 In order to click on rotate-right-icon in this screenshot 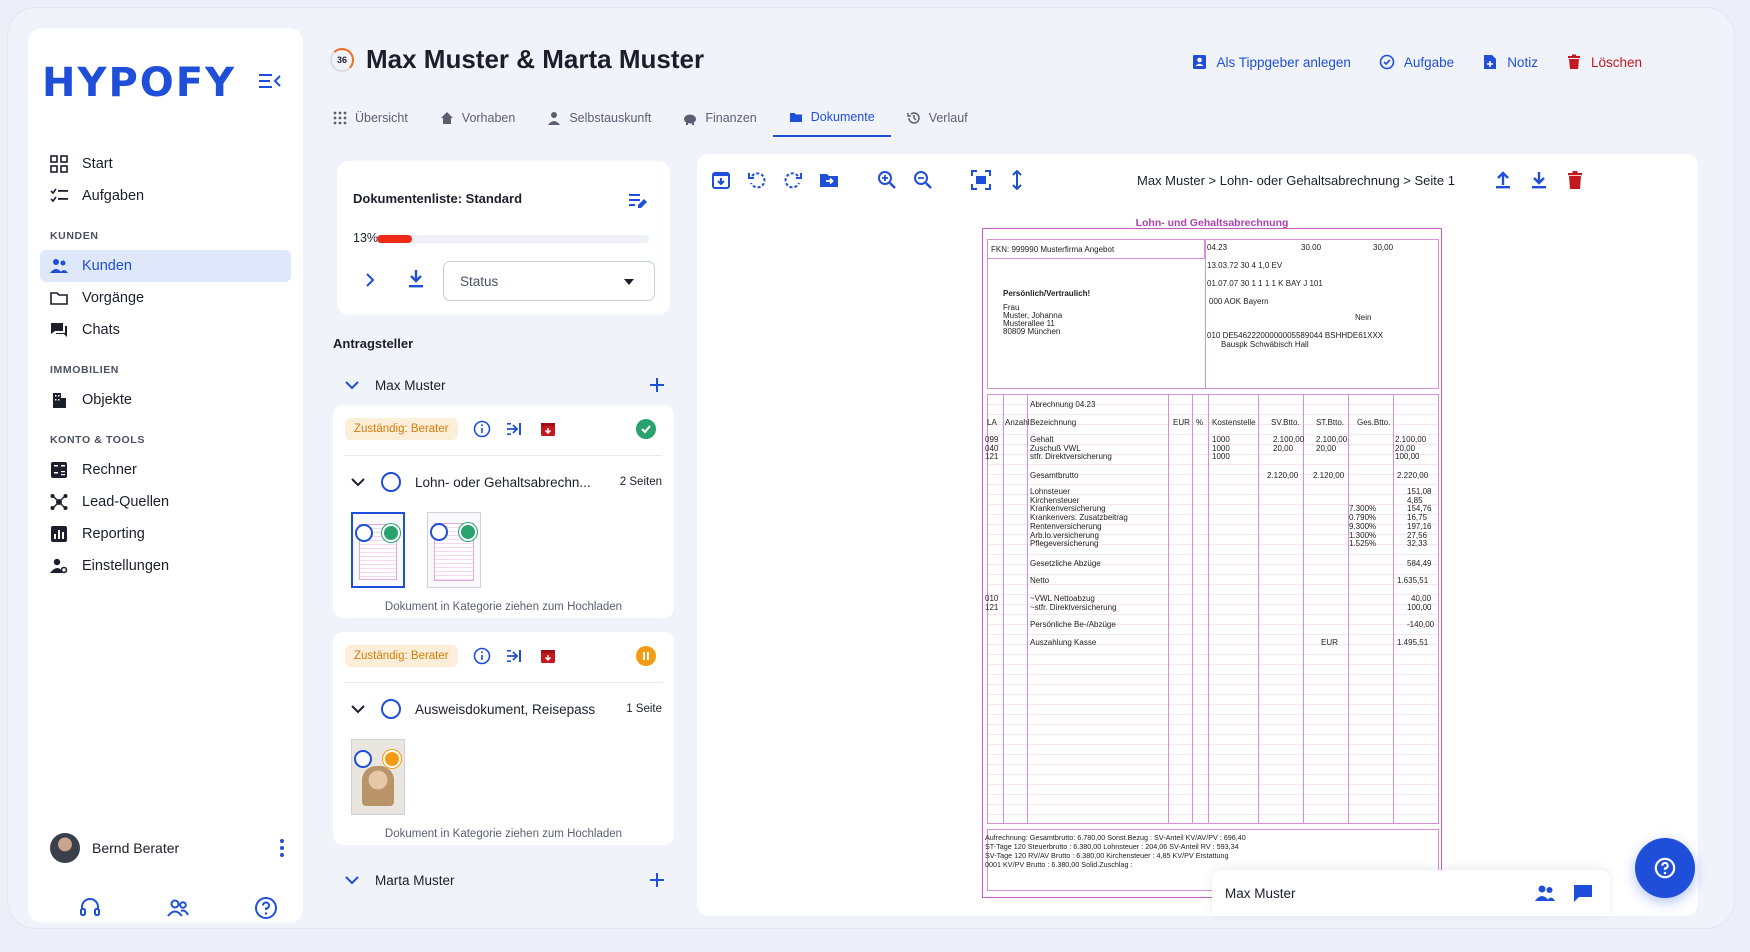, I will do `click(793, 180)`.